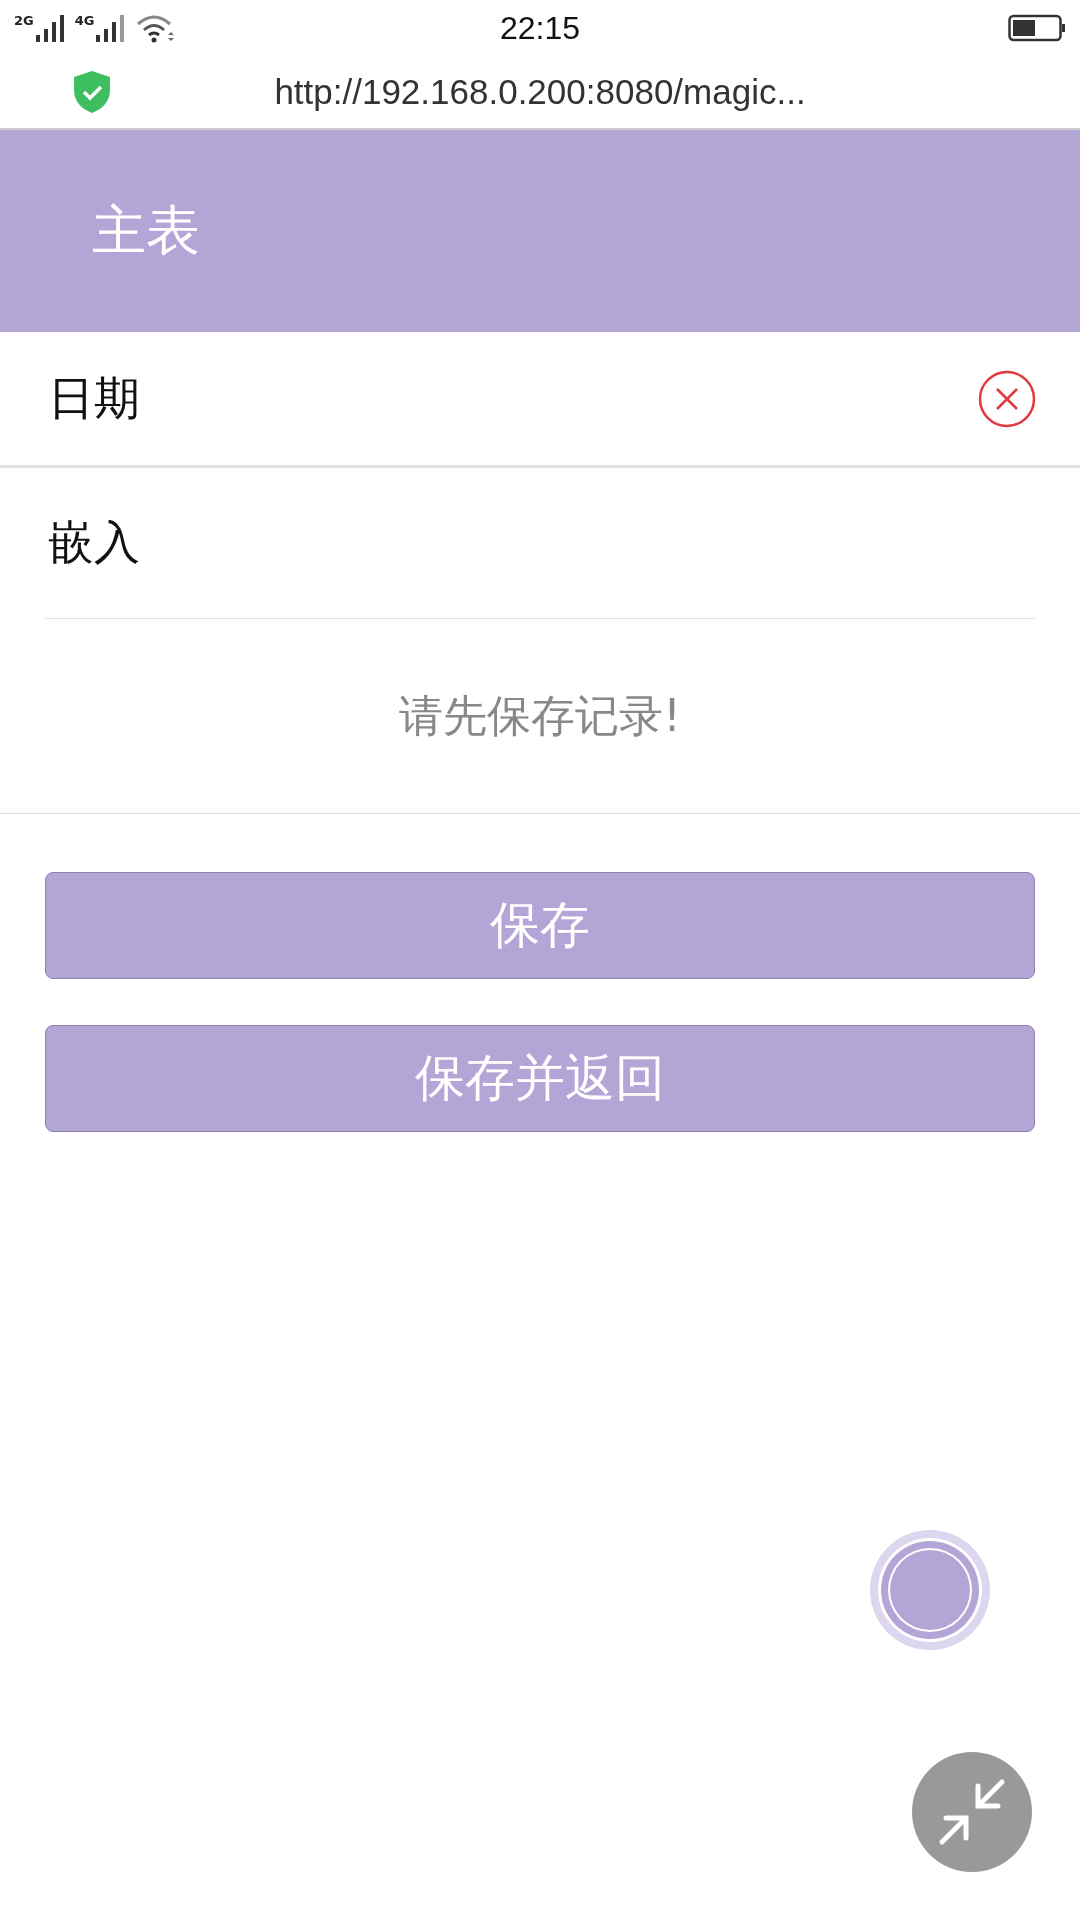 This screenshot has height=1920, width=1080. Describe the element at coordinates (84, 20) in the screenshot. I see `network-label: 4G` at that location.